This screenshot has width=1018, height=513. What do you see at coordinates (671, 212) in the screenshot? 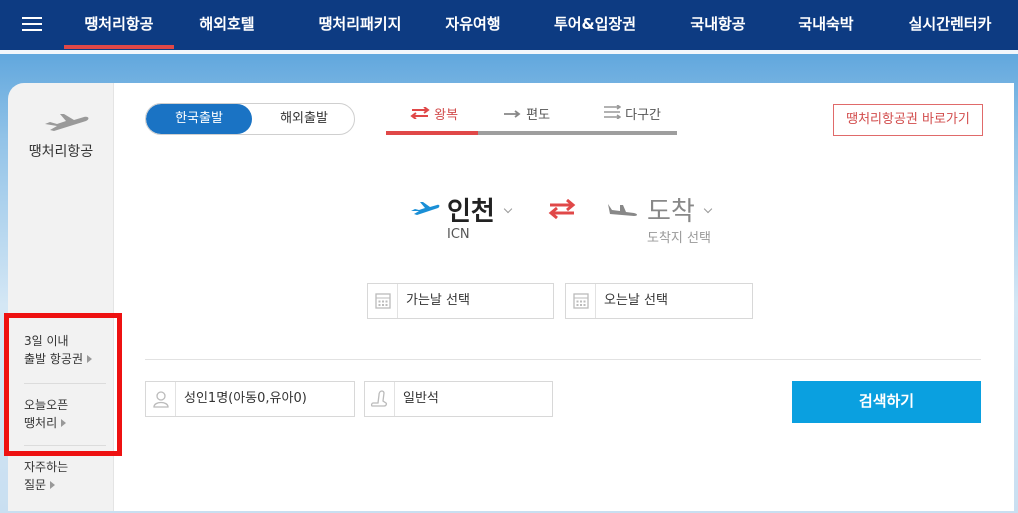
I see `destination-city: 도착` at bounding box center [671, 212].